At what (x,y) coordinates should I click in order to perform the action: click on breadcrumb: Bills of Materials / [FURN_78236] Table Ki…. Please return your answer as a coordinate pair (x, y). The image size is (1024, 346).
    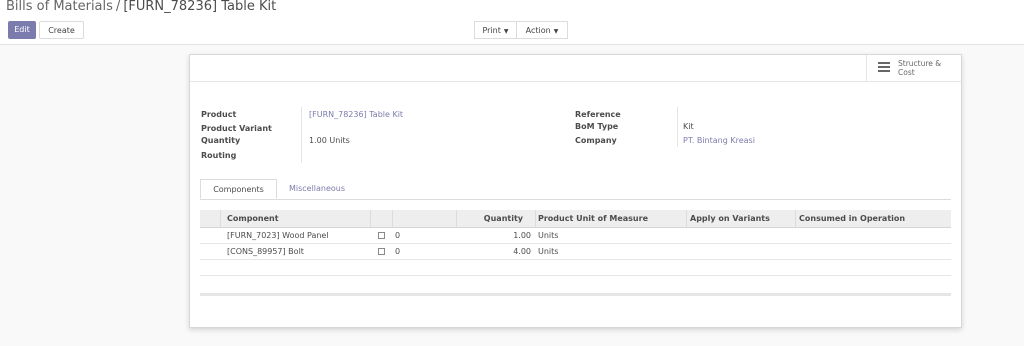
    Looking at the image, I should click on (141, 7).